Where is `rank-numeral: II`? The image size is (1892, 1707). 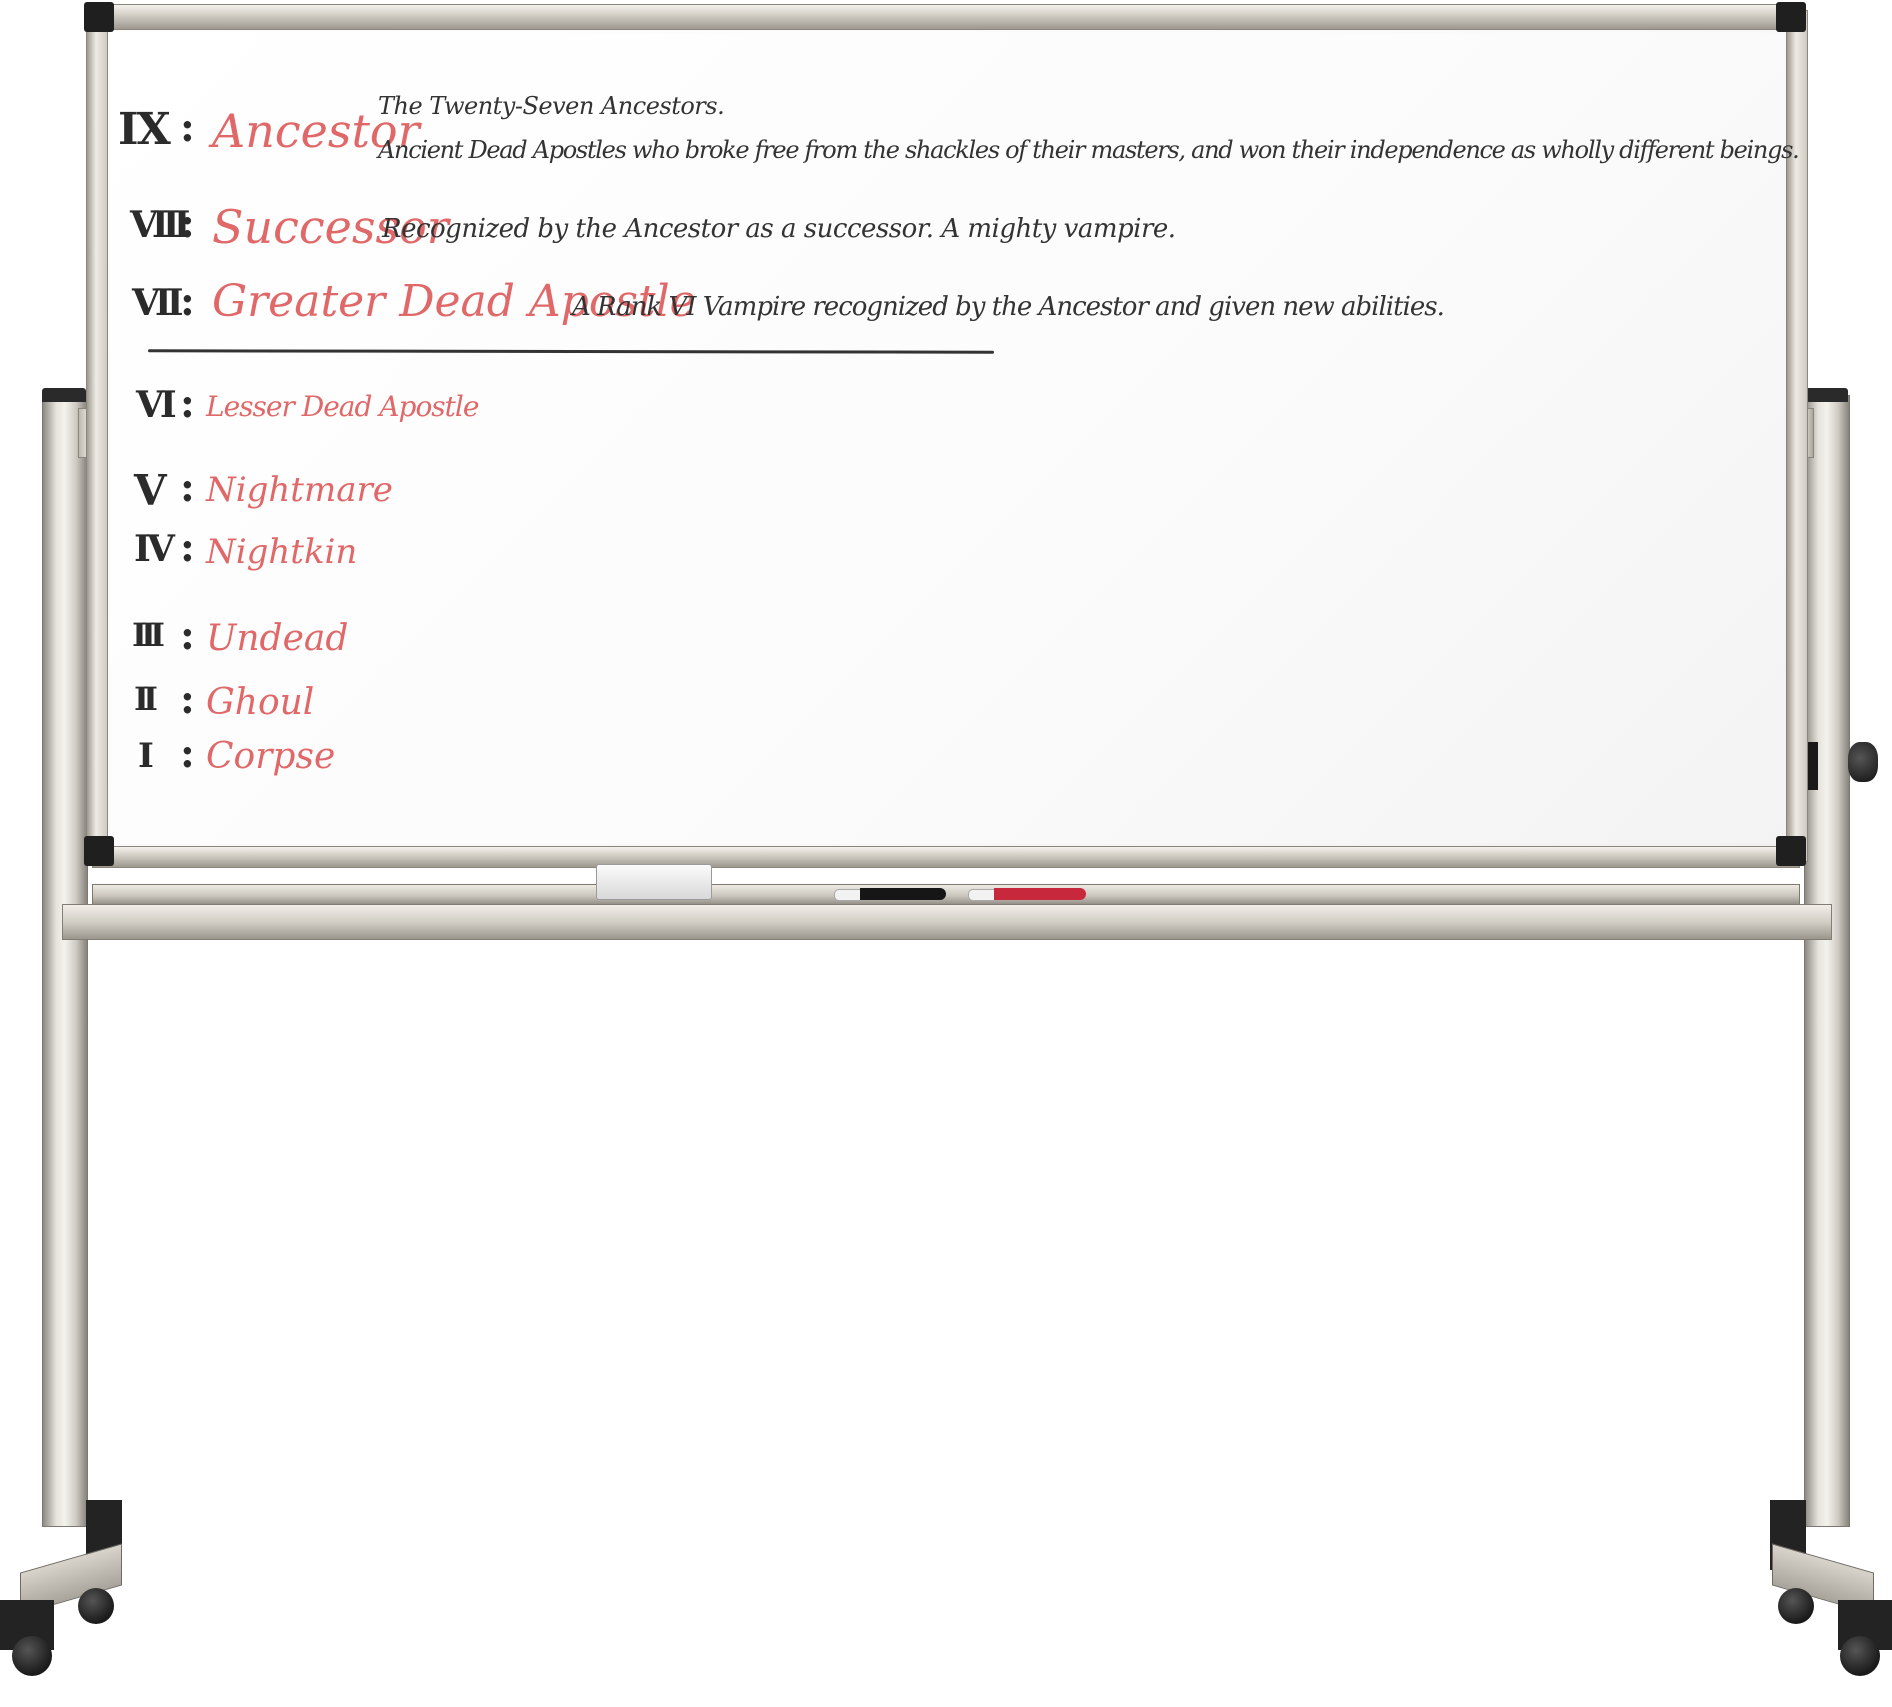
rank-numeral: II is located at coordinates (146, 699).